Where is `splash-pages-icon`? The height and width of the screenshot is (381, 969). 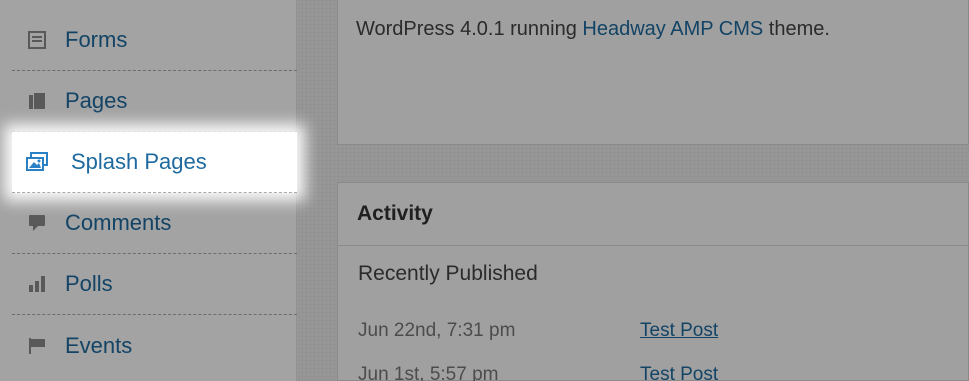 splash-pages-icon is located at coordinates (37, 162).